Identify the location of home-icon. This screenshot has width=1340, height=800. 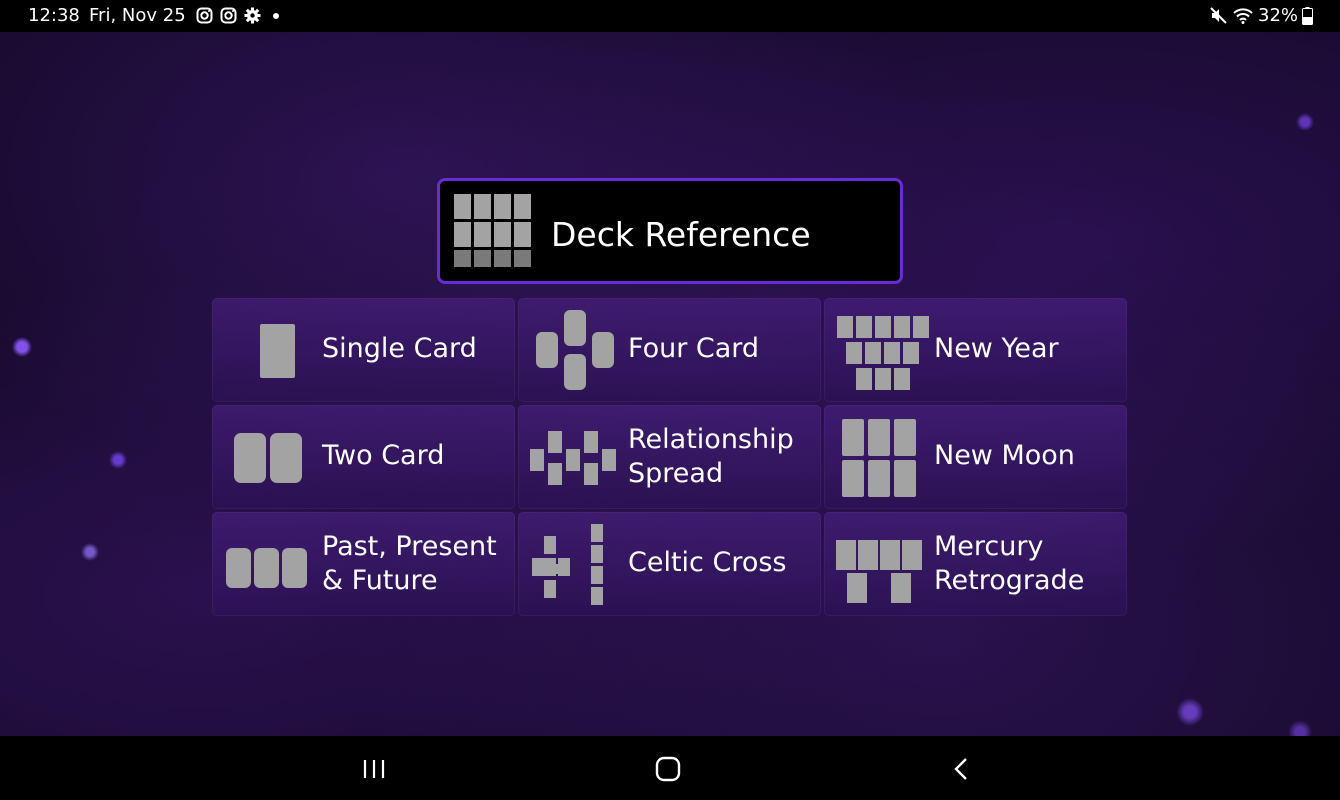
(668, 769).